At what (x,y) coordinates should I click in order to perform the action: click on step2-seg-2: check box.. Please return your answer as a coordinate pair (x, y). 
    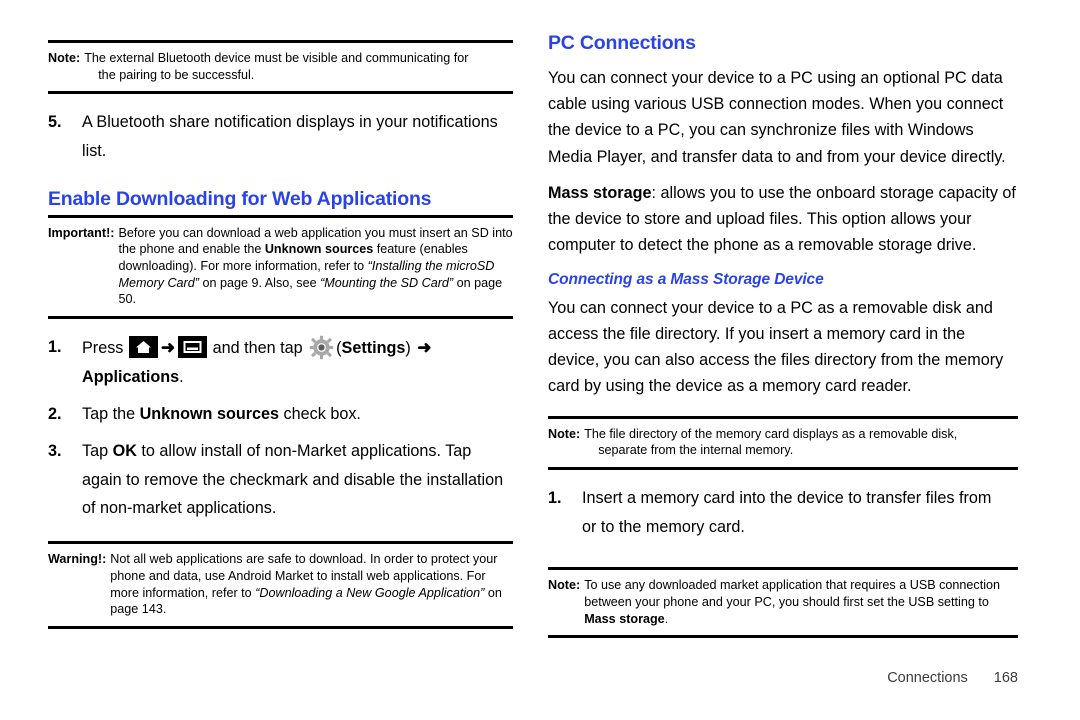
    Looking at the image, I should click on (320, 414).